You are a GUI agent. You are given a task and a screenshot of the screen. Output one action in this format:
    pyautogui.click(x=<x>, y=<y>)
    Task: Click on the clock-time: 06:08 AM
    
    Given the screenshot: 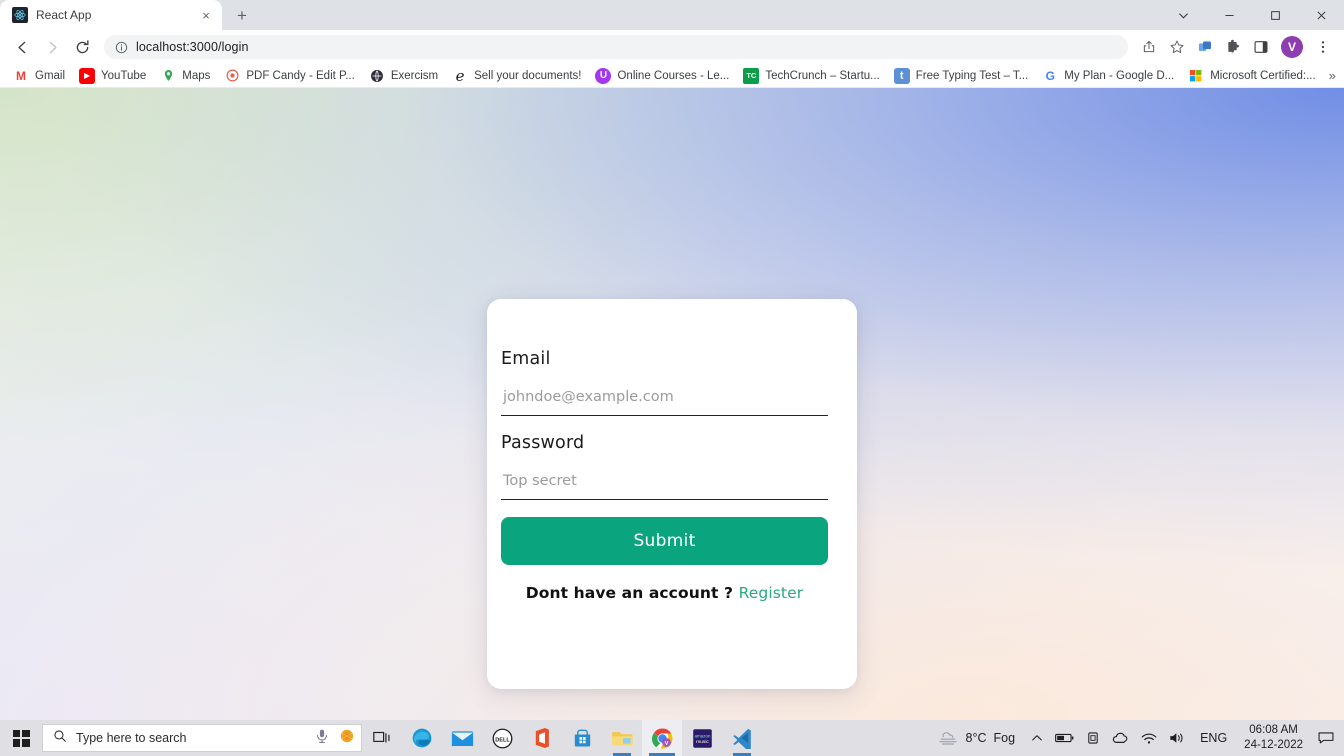 What is the action you would take?
    pyautogui.click(x=1273, y=730)
    